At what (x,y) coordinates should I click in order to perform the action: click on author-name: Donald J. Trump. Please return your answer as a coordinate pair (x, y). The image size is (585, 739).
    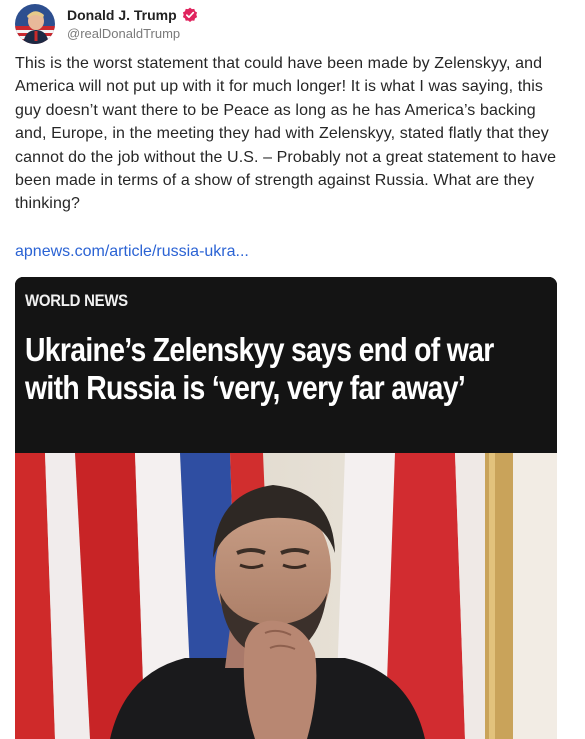
    Looking at the image, I should click on (122, 15).